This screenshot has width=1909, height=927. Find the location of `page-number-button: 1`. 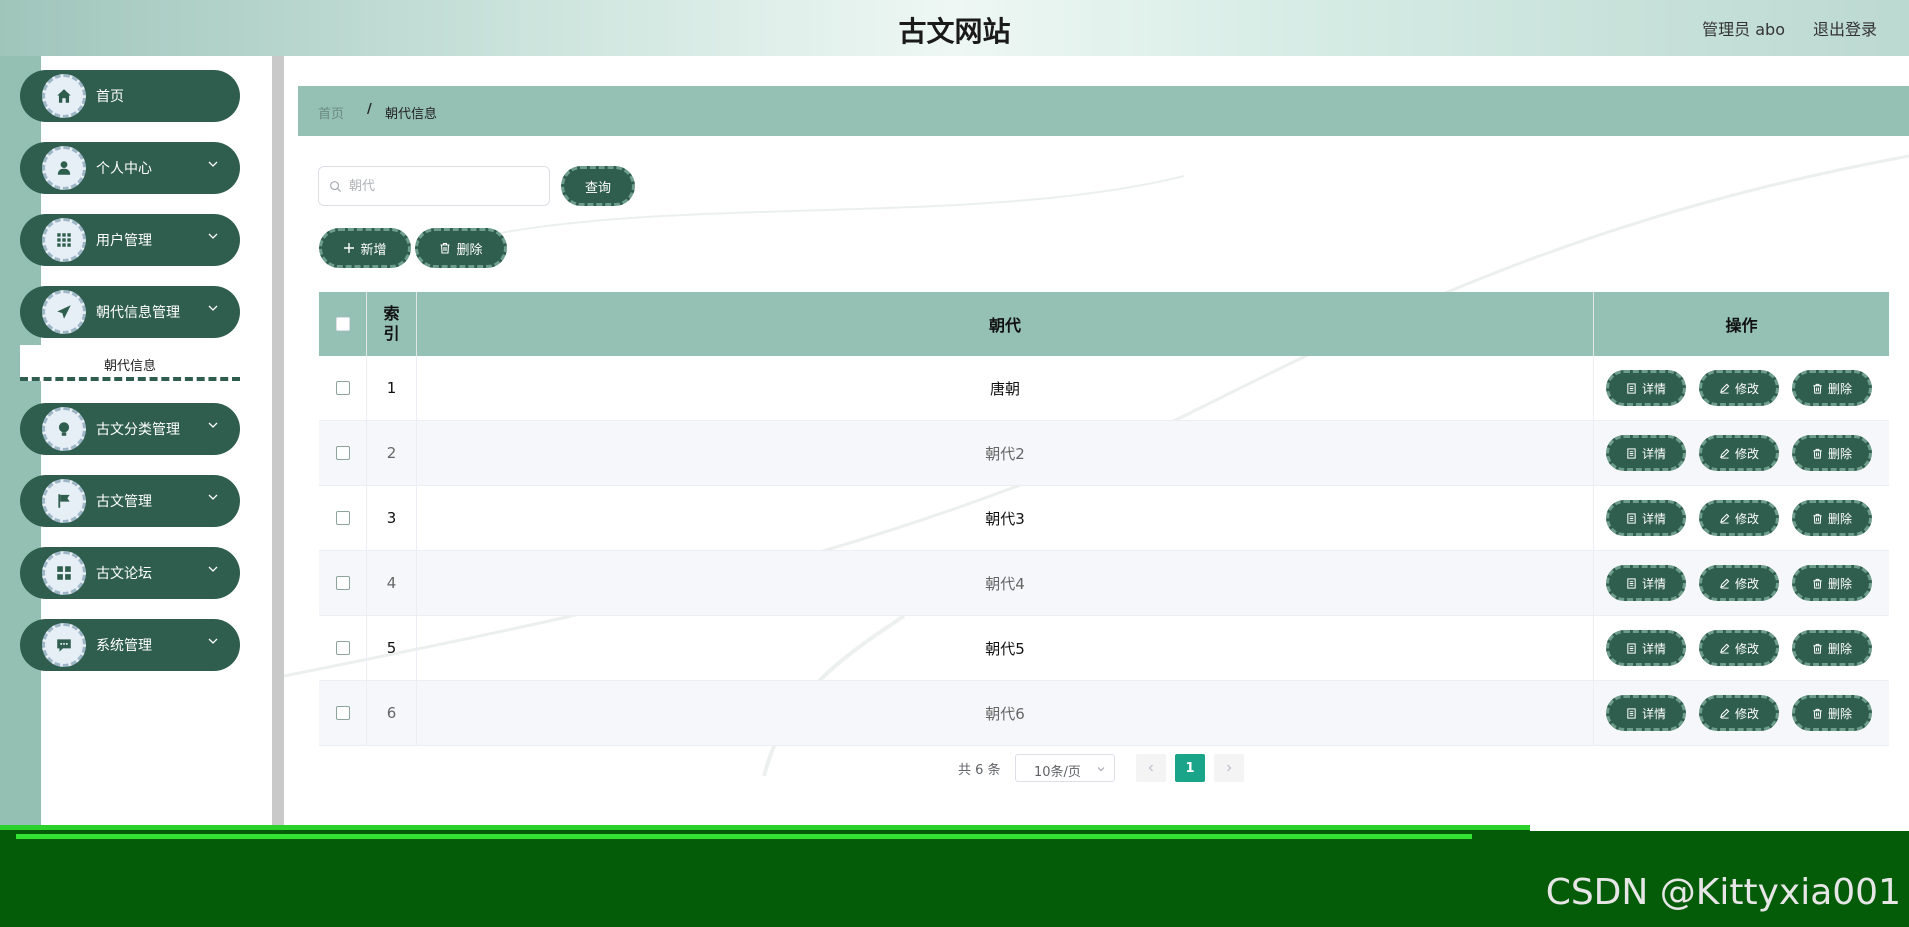

page-number-button: 1 is located at coordinates (1190, 768).